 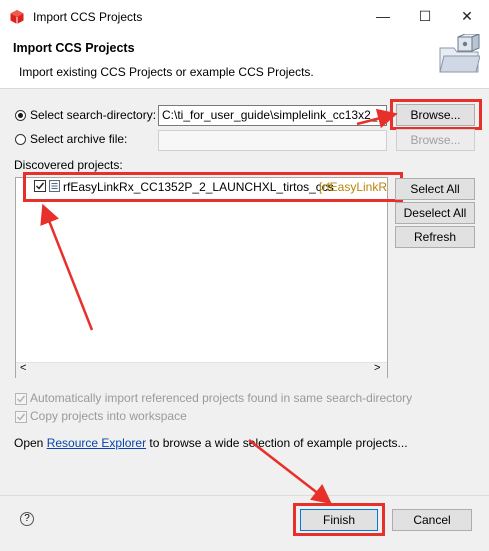 I want to click on arrow-to-project, so click(x=67, y=267).